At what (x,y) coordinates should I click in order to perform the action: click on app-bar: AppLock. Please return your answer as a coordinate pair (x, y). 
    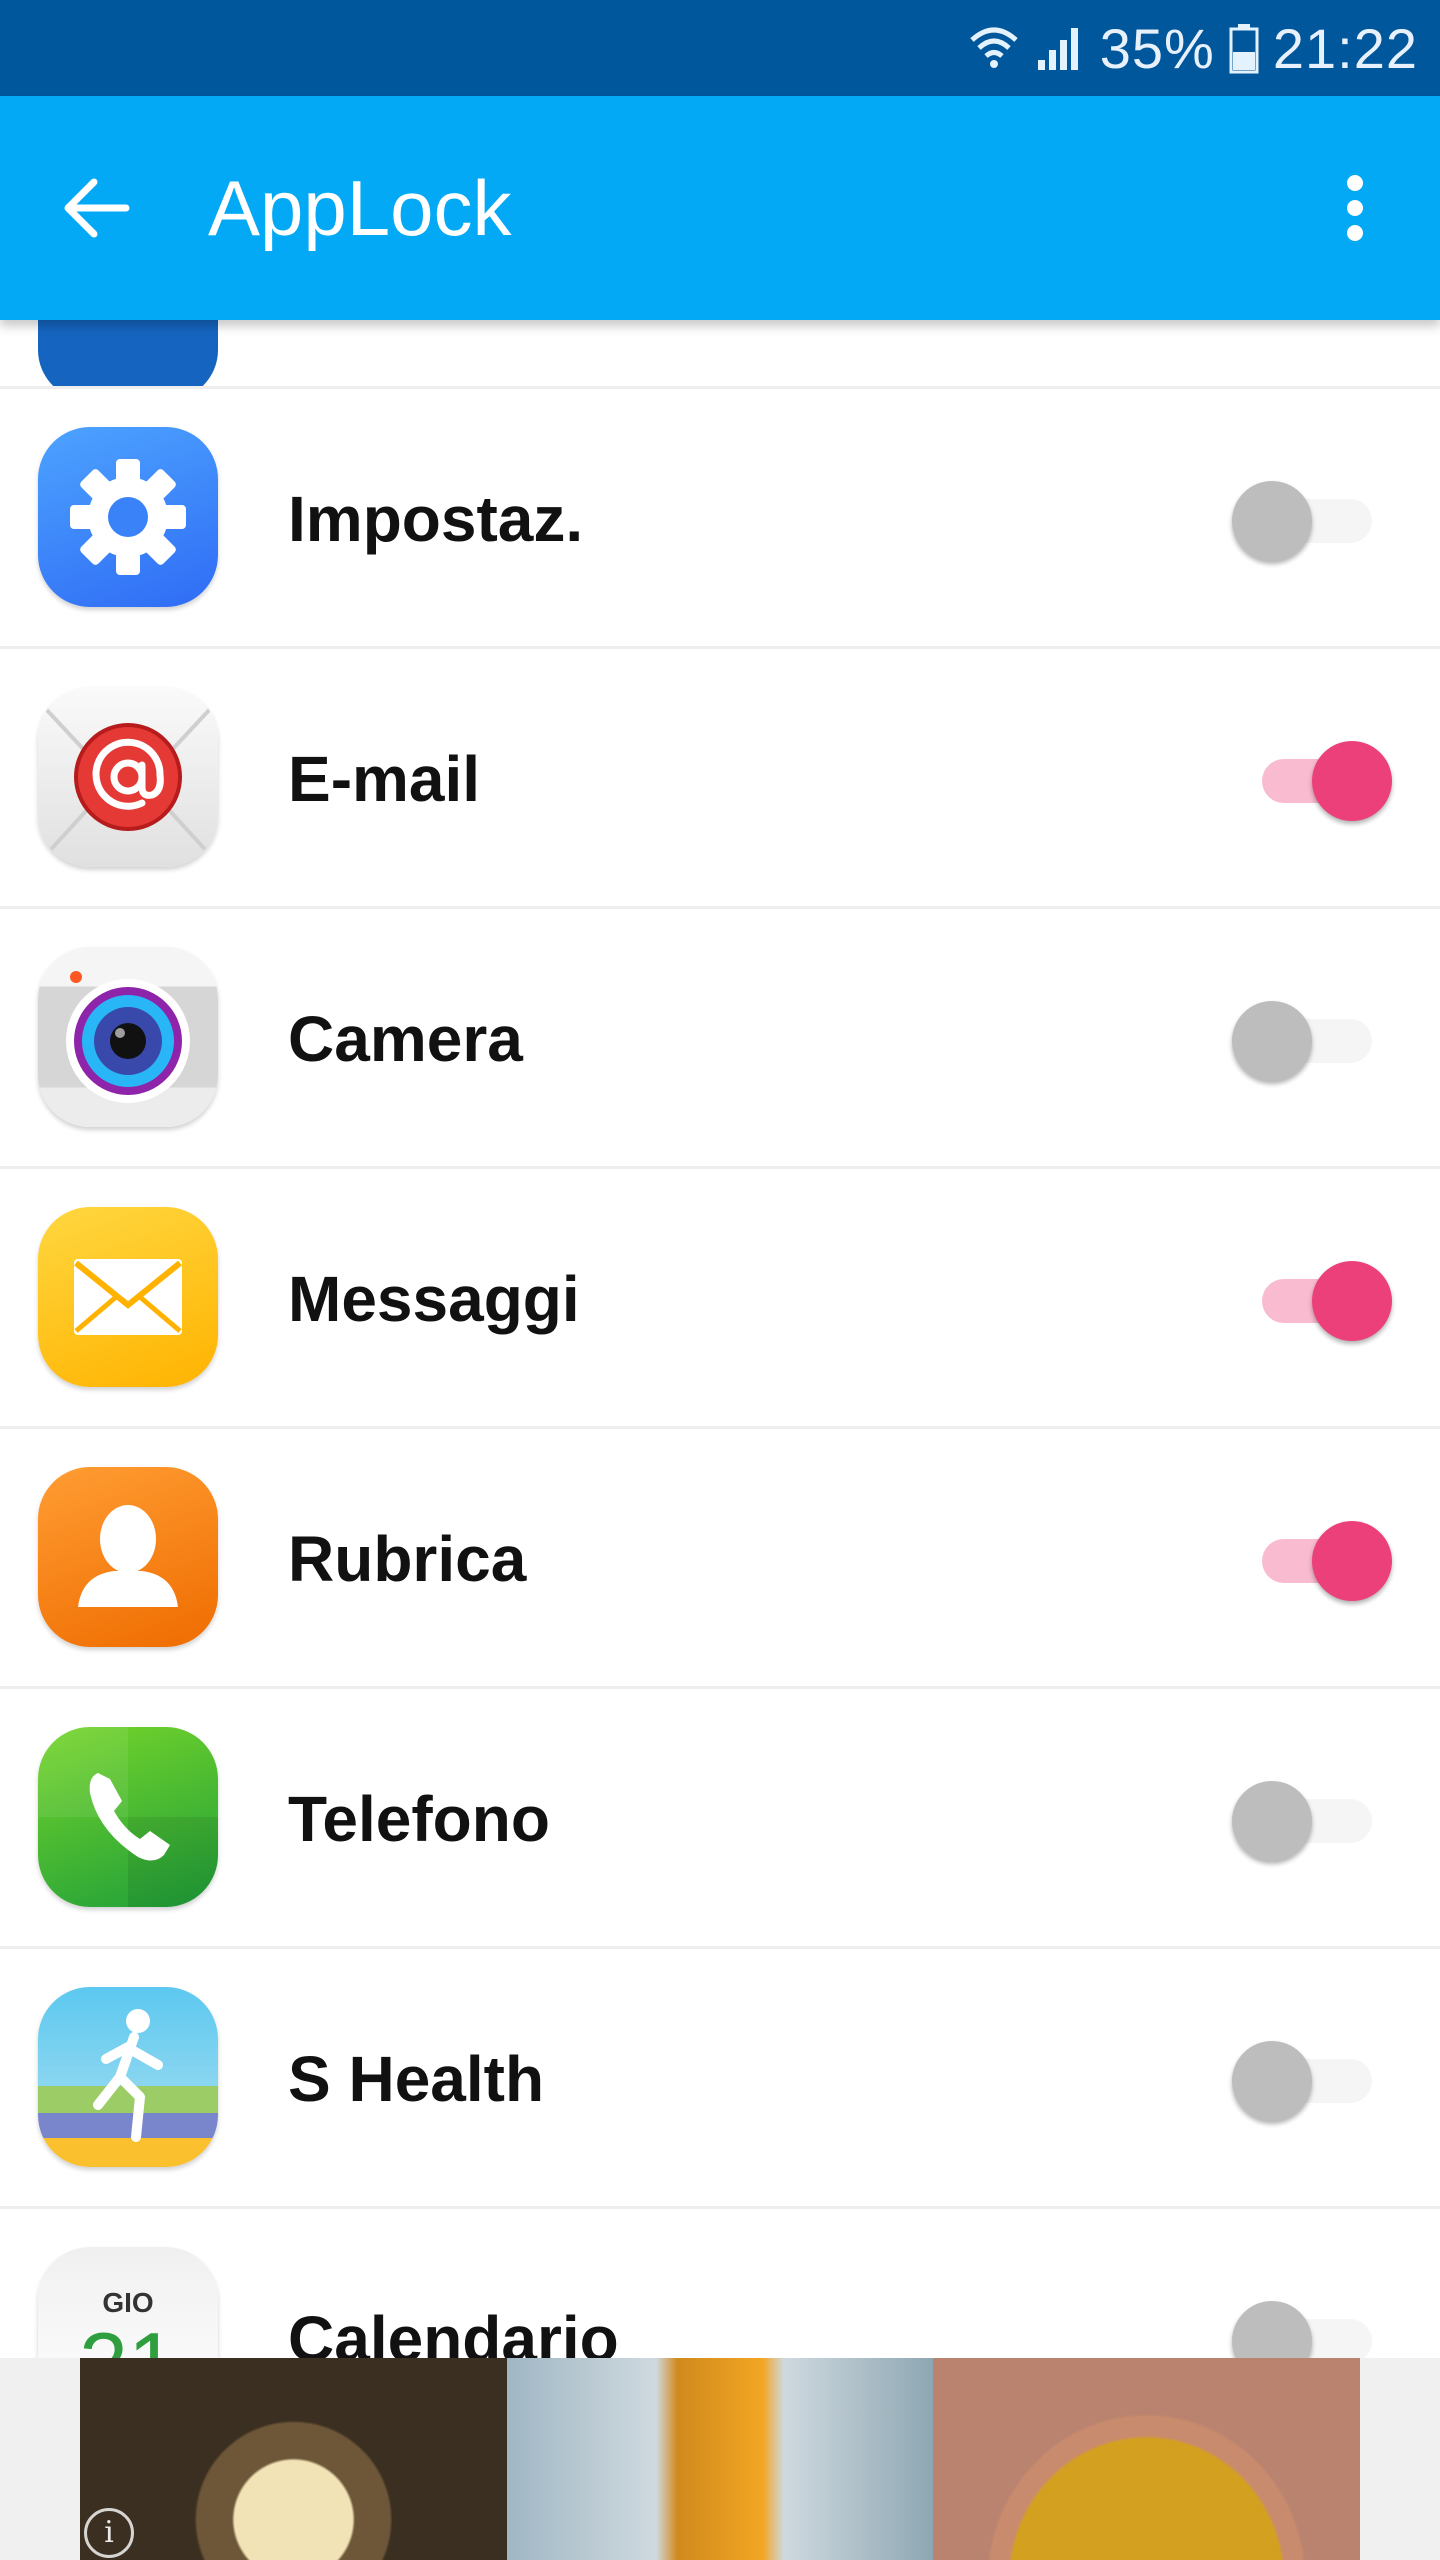
    Looking at the image, I should click on (720, 208).